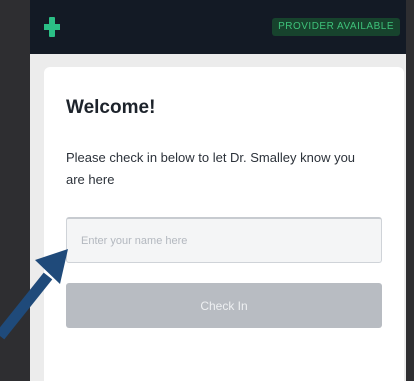  What do you see at coordinates (336, 27) in the screenshot?
I see `provider-status-badge: PROVIDER AVAILABLE` at bounding box center [336, 27].